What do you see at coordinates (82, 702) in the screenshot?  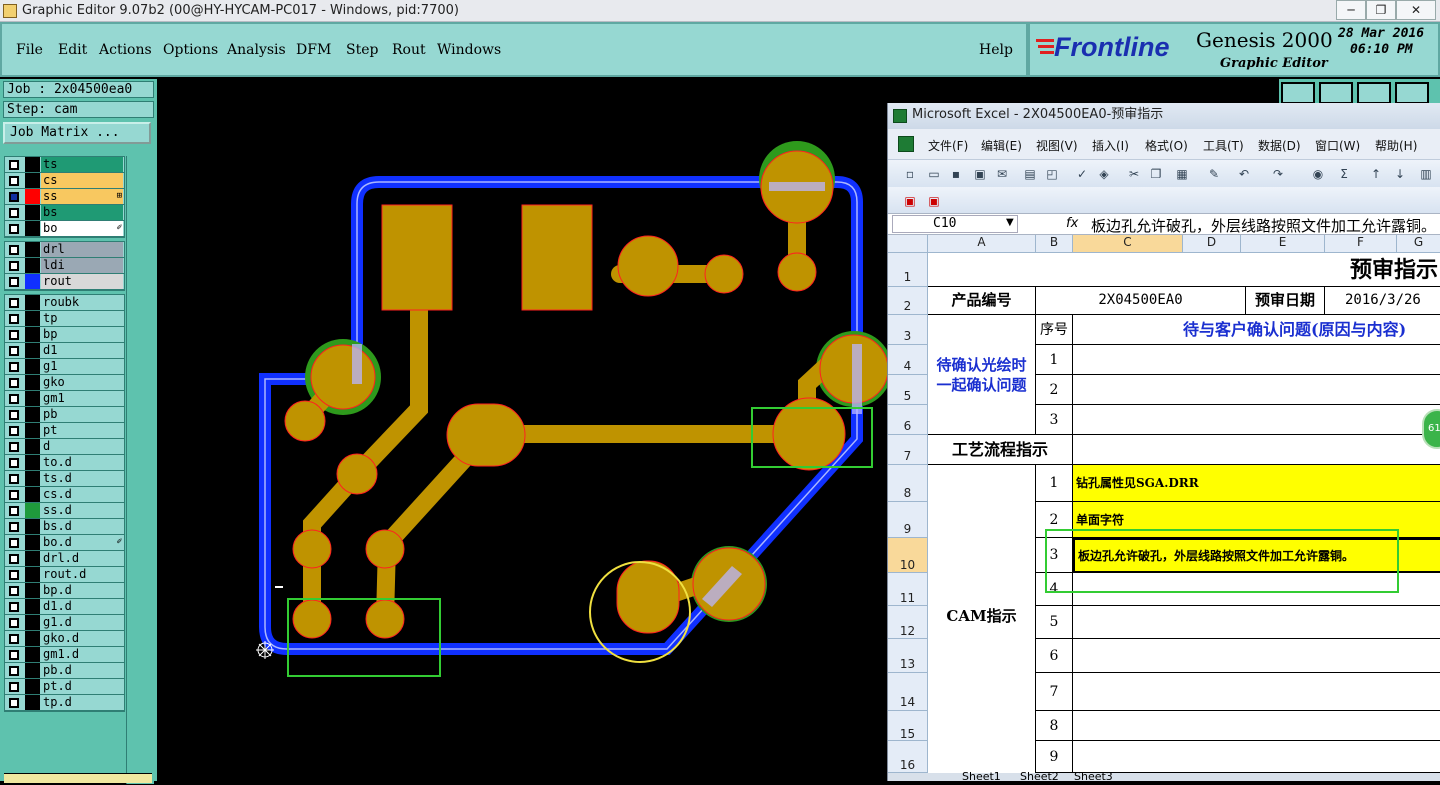 I see `layer-name: tp.d` at bounding box center [82, 702].